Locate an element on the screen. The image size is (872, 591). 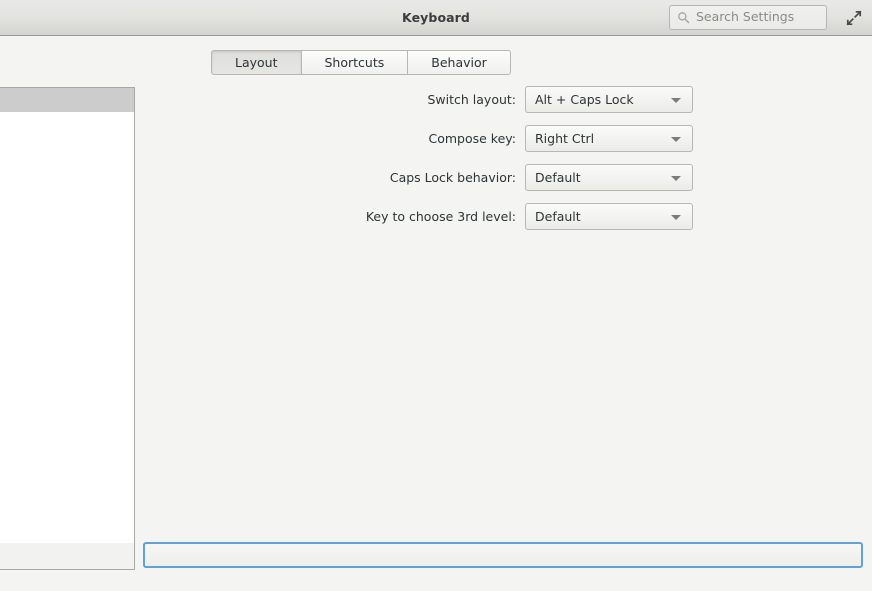
compose-key-value: Right Ctrl is located at coordinates (565, 138).